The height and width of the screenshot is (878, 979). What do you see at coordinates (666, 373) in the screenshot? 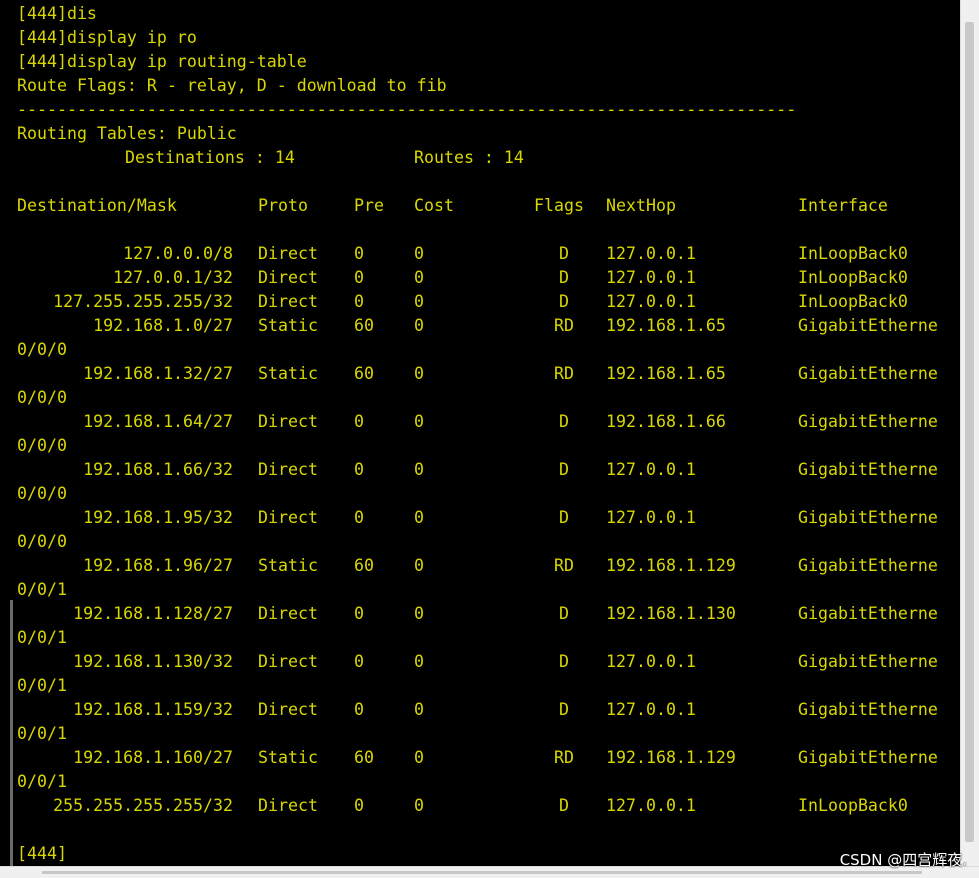
I see `route-nexthop: 192.168.1.65` at bounding box center [666, 373].